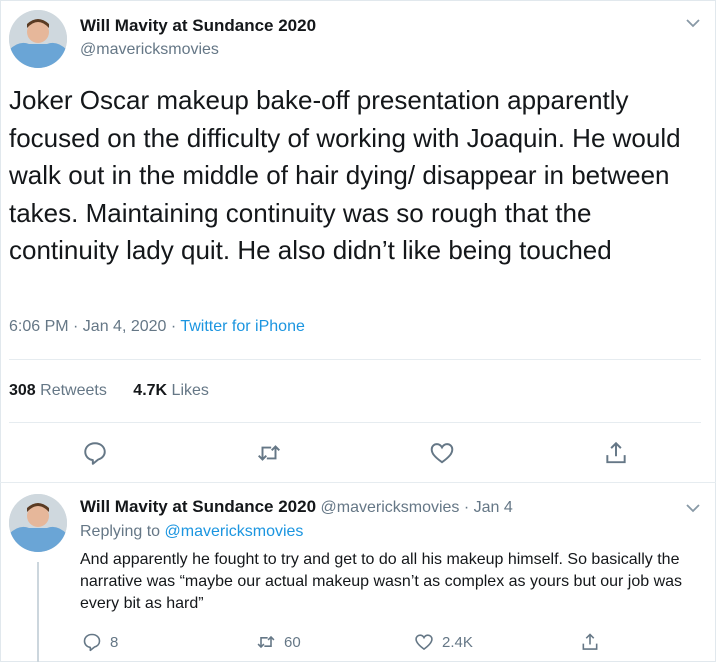  Describe the element at coordinates (38, 39) in the screenshot. I see `author-avatar` at that location.